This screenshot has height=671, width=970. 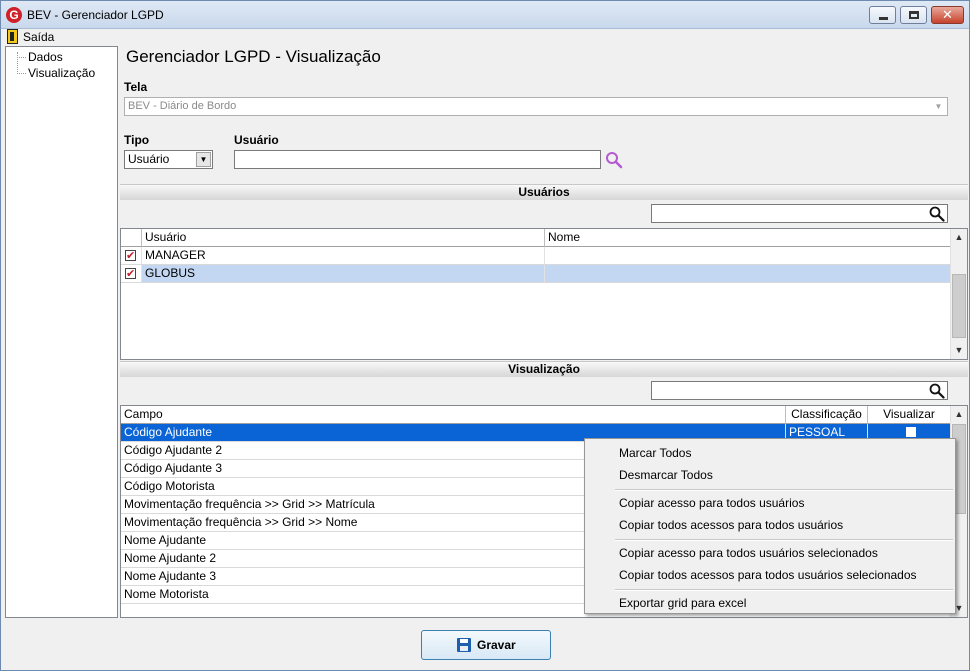 I want to click on maximize-button, so click(x=913, y=15).